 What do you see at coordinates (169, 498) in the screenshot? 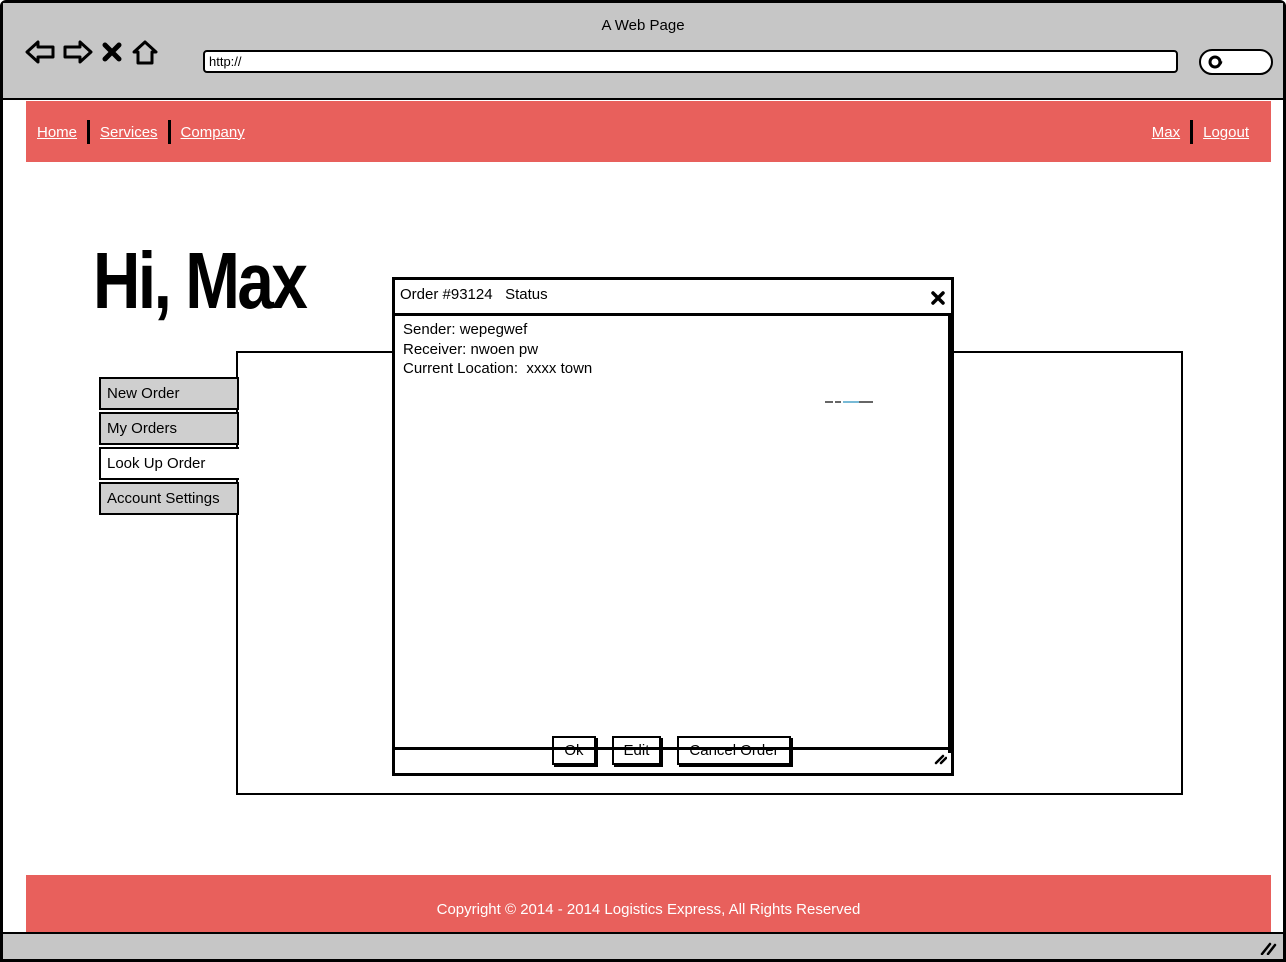
I see `tab-account-settings: Account Settings` at bounding box center [169, 498].